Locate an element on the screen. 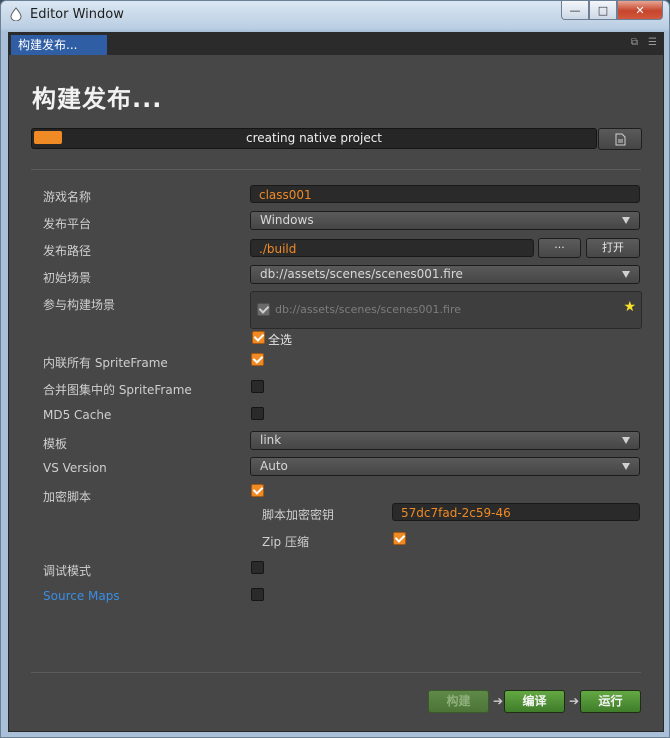 The width and height of the screenshot is (670, 738). zip-label: Zip 压缩 is located at coordinates (285, 542).